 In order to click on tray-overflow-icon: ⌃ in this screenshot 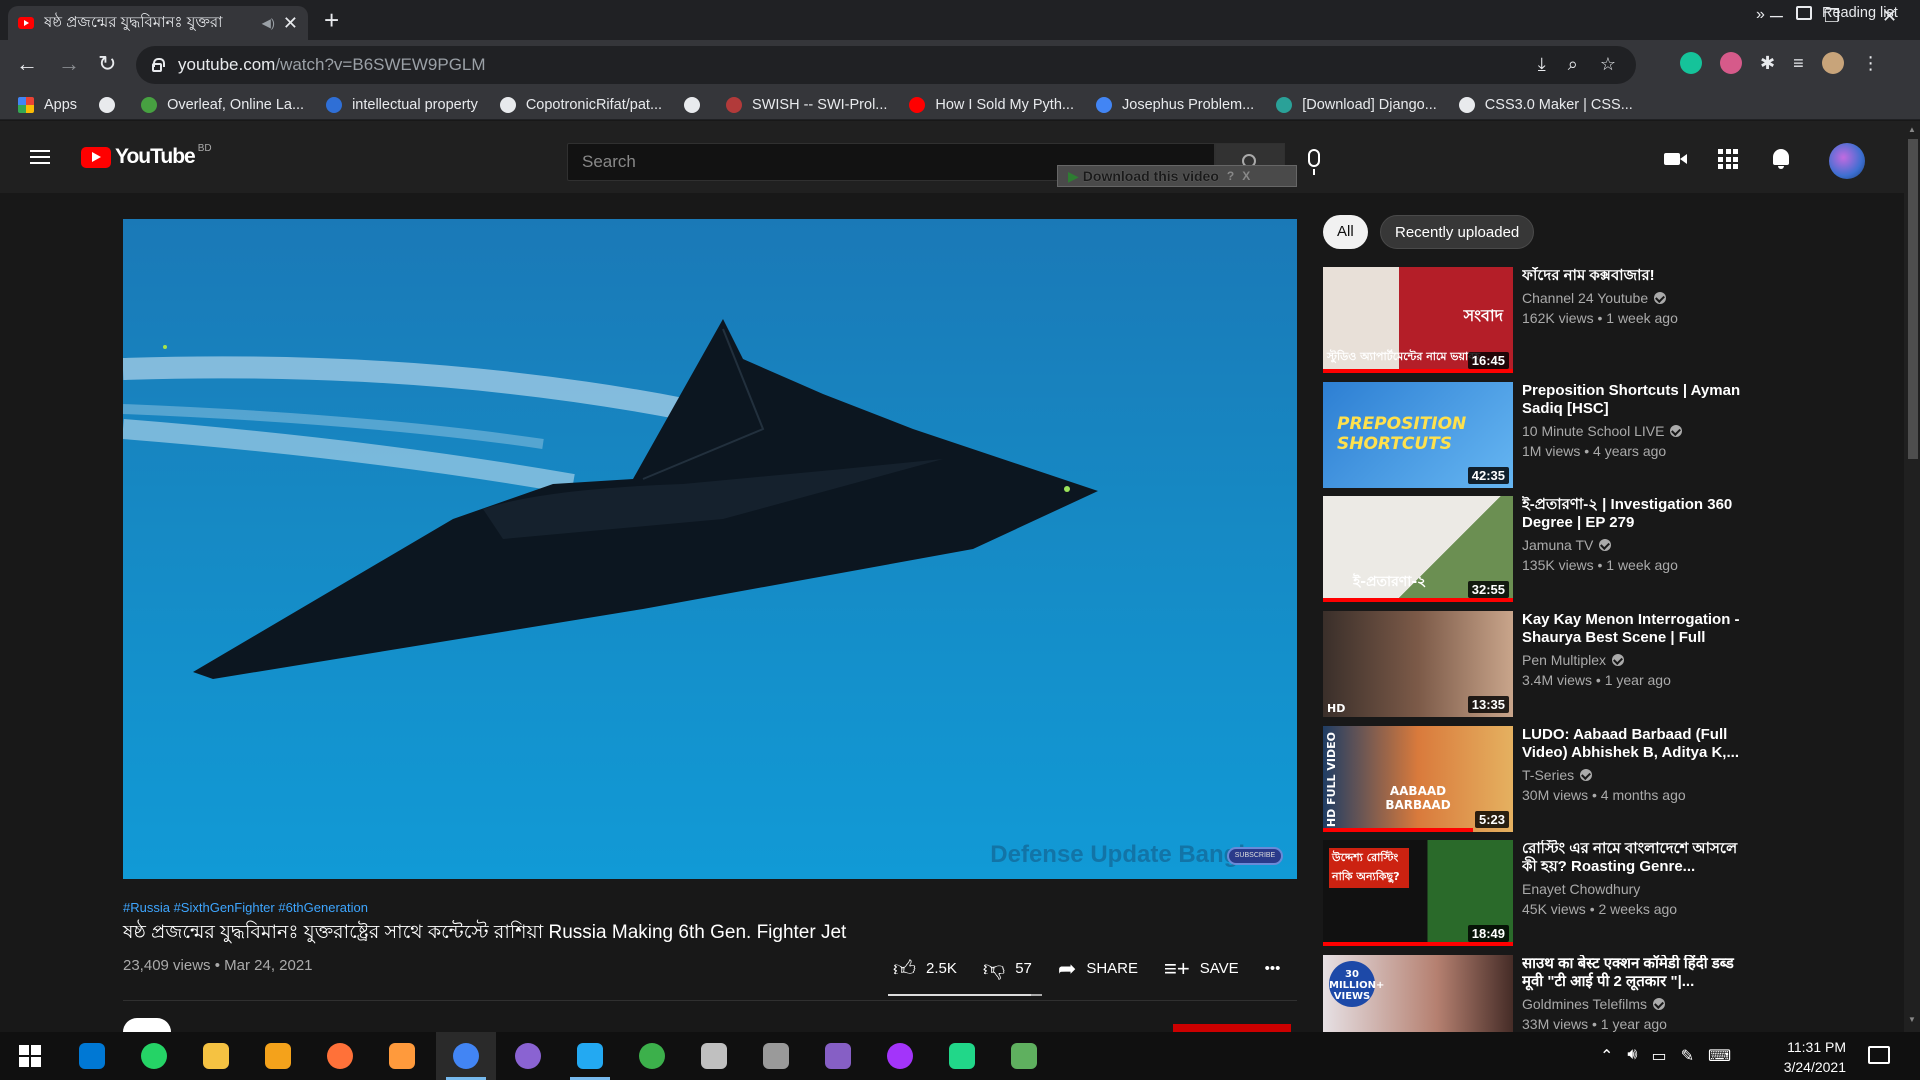, I will do `click(1606, 1056)`.